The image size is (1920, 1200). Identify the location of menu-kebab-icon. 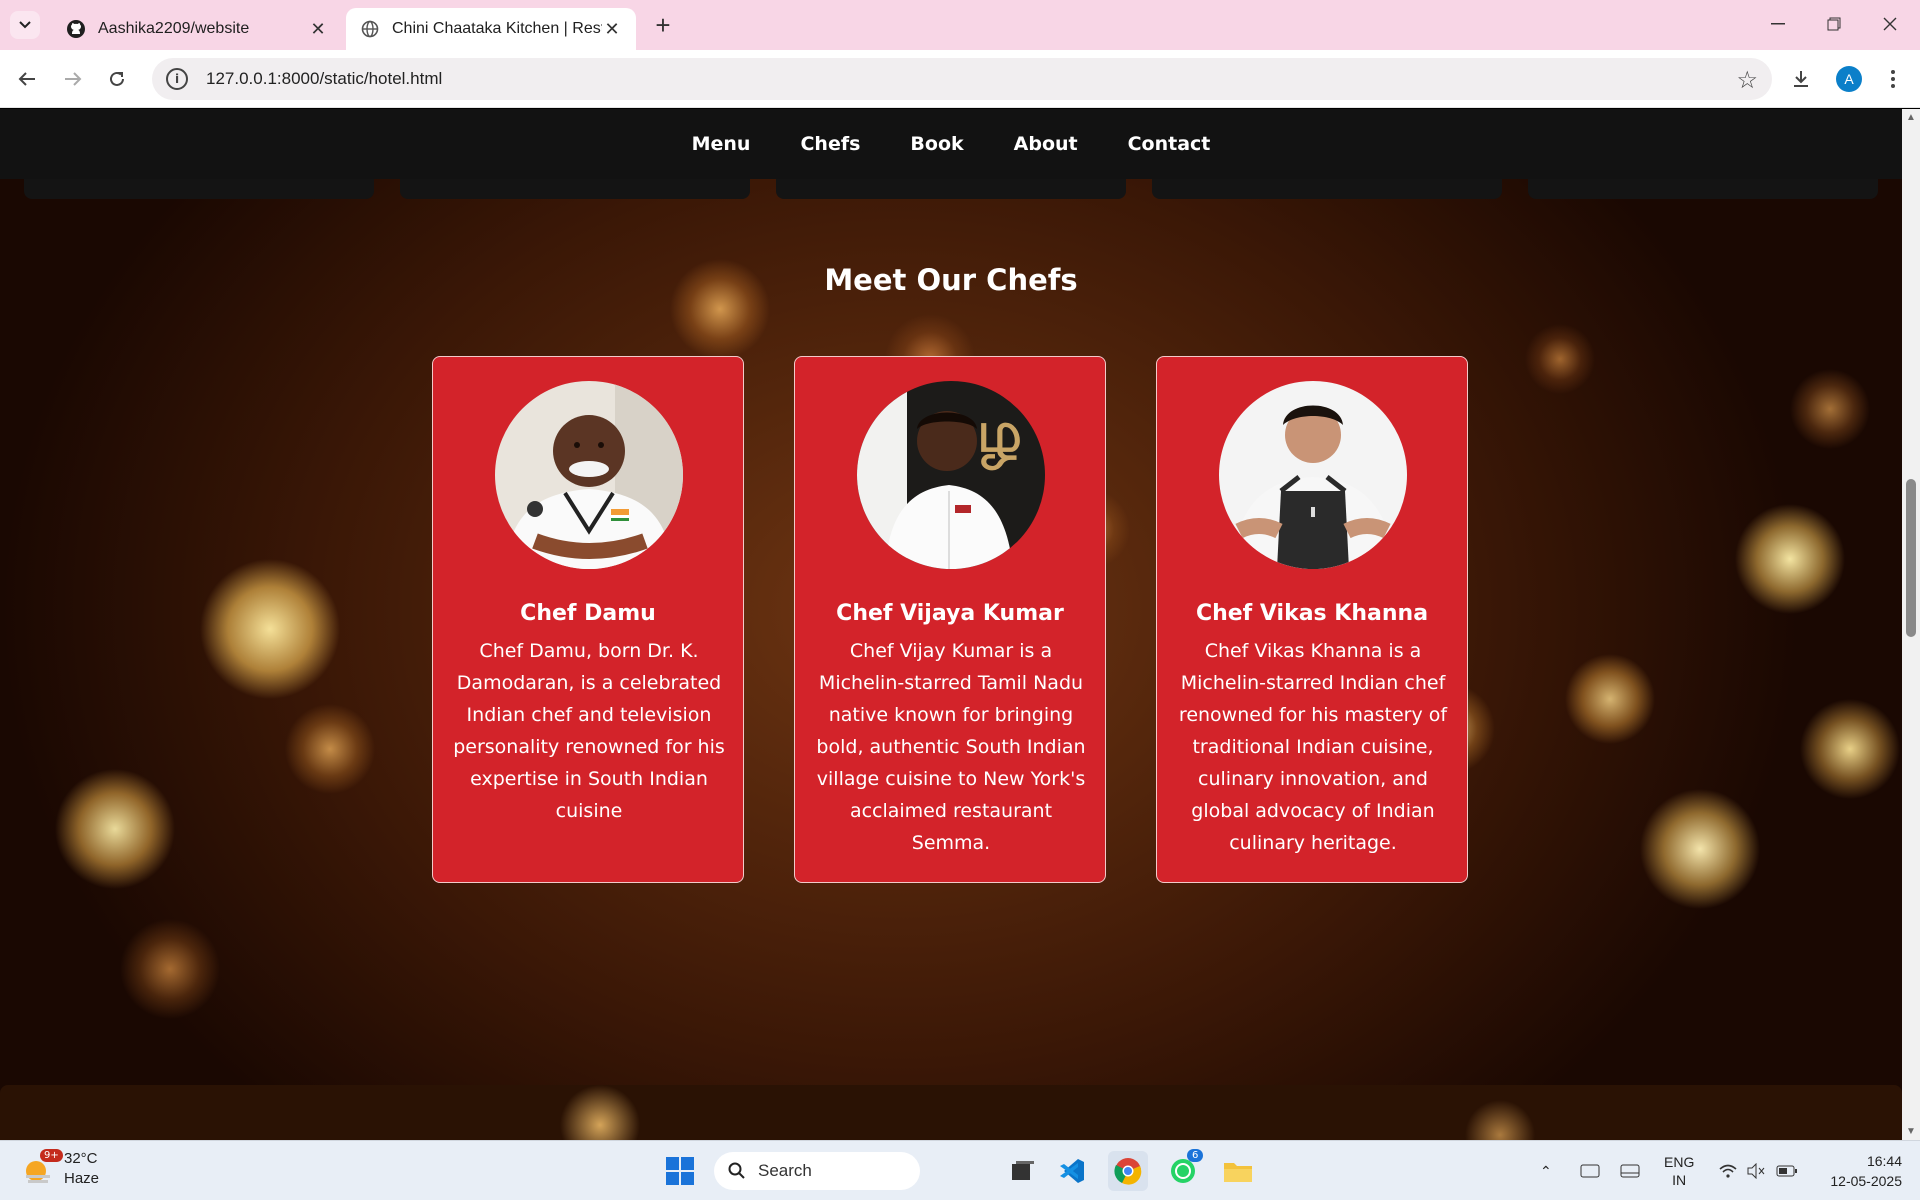
(1893, 79).